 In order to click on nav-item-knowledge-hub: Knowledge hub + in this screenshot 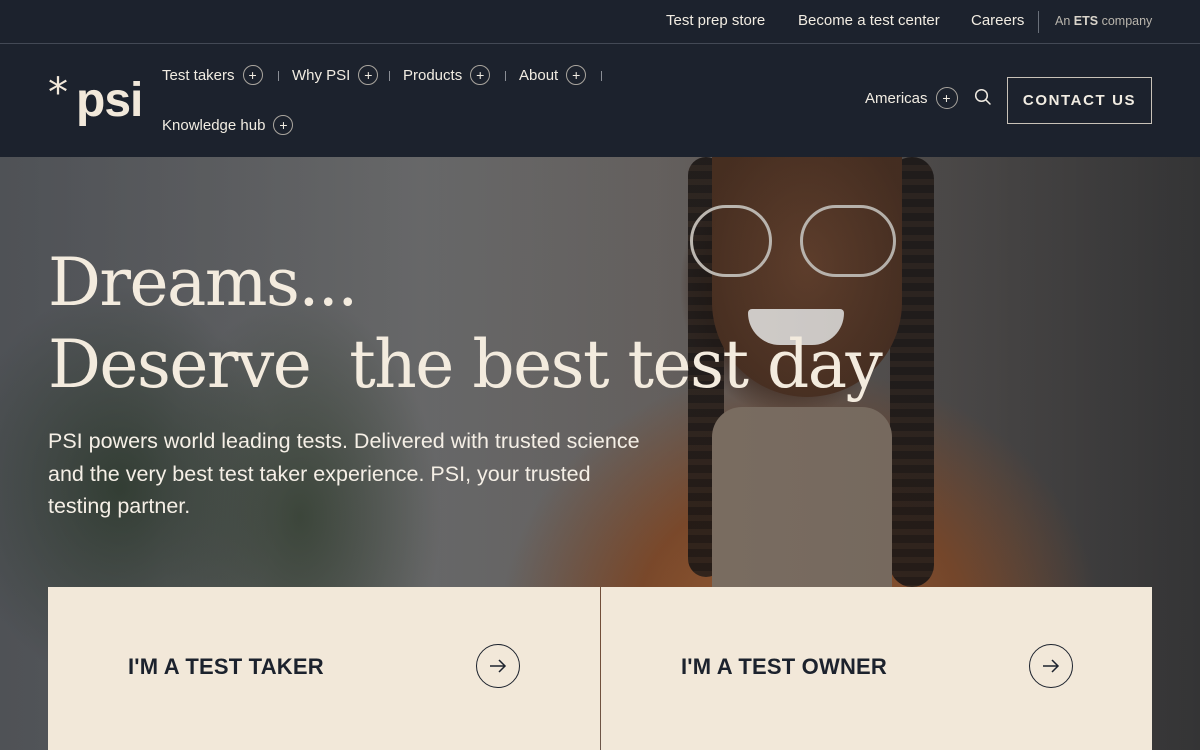, I will do `click(228, 125)`.